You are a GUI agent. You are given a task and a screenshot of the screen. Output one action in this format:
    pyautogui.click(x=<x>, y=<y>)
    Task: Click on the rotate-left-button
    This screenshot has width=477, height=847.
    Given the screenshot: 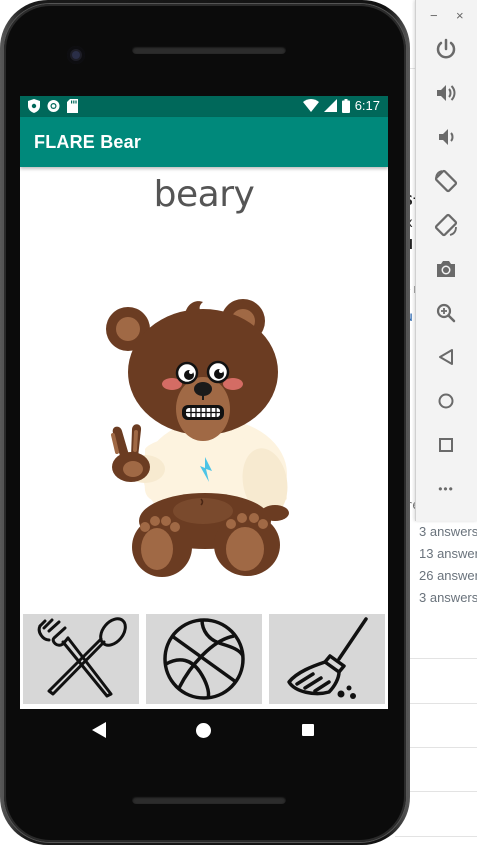 What is the action you would take?
    pyautogui.click(x=446, y=181)
    